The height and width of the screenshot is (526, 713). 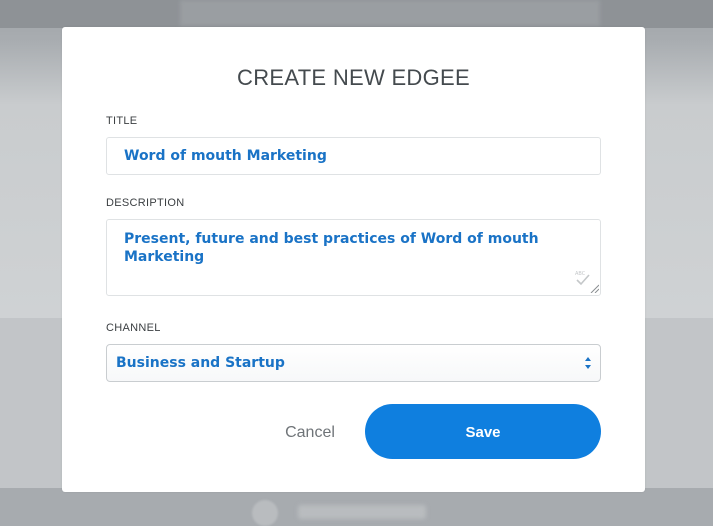 What do you see at coordinates (200, 363) in the screenshot?
I see `channel-select-value: Business and Startup` at bounding box center [200, 363].